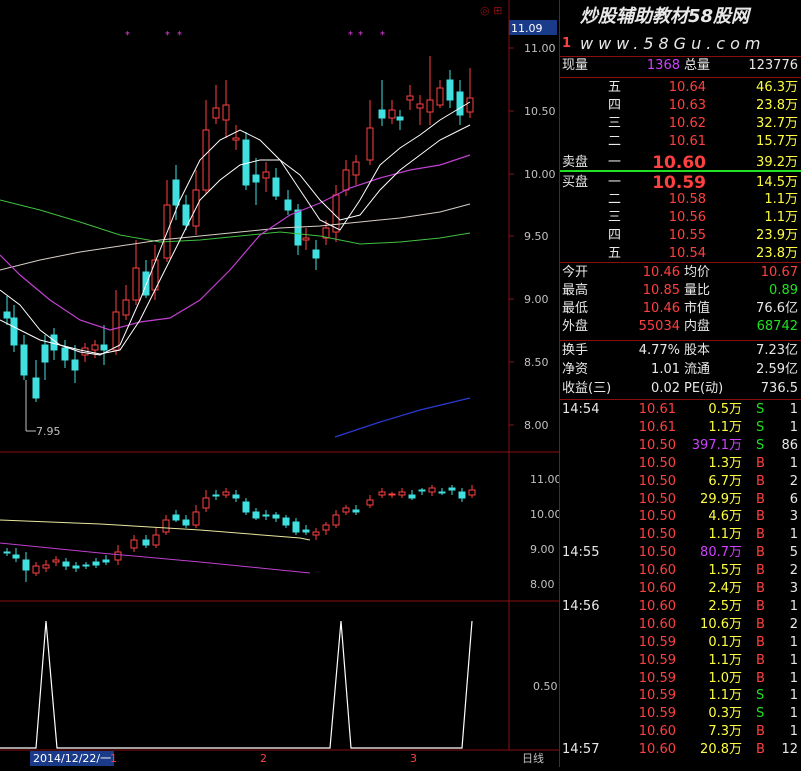 This screenshot has height=771, width=801. I want to click on tick-row: 10.50 1.1万 B 1, so click(680, 535).